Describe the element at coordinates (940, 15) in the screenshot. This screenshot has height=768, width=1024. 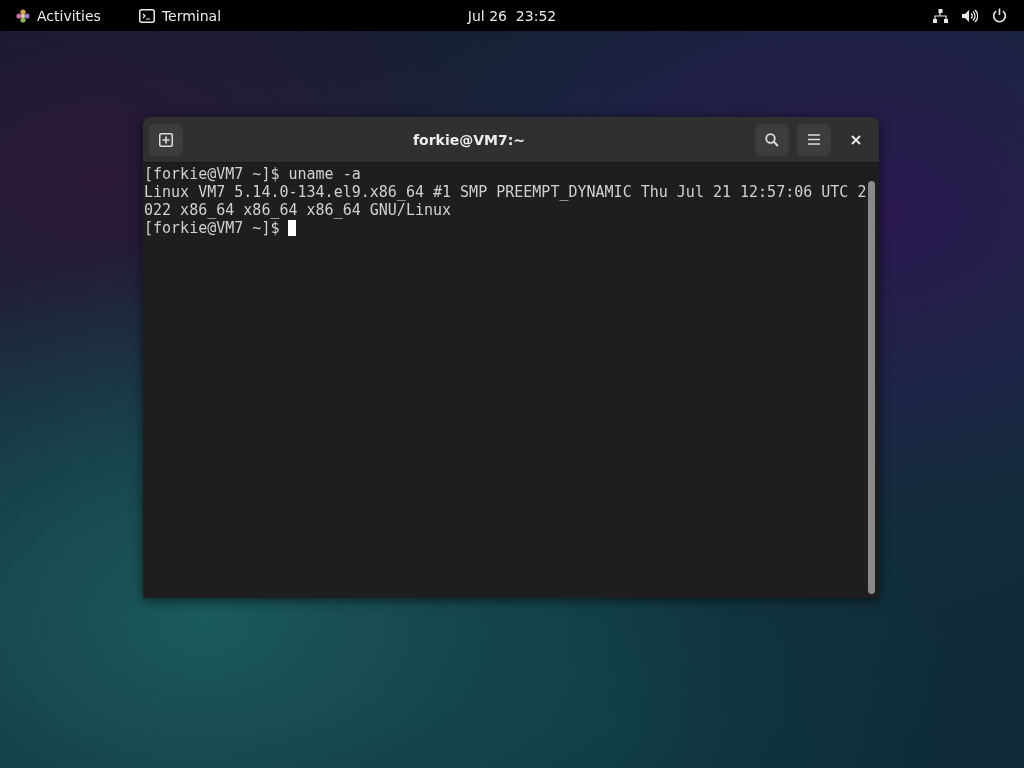
I see `network-icon` at that location.